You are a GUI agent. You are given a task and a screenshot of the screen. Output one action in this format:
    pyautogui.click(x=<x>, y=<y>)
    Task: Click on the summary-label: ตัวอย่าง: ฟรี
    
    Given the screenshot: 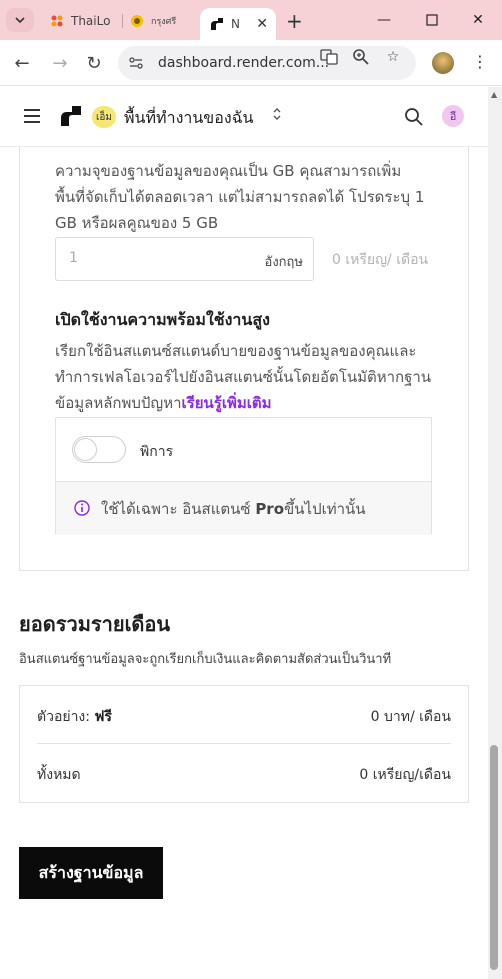 What is the action you would take?
    pyautogui.click(x=74, y=717)
    